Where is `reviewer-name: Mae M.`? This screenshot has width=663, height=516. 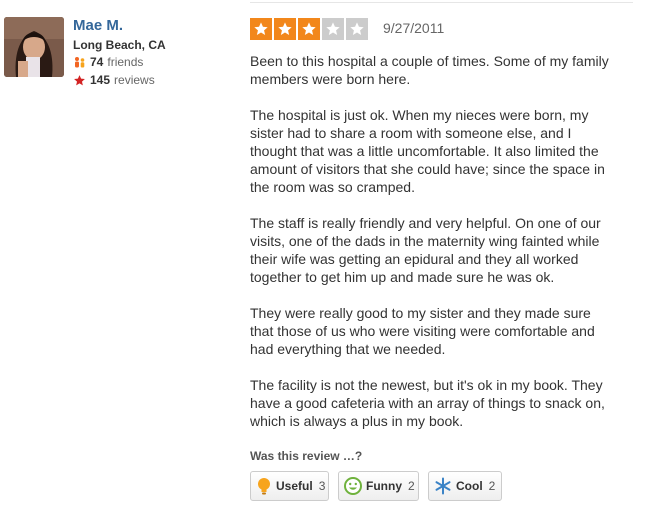
reviewer-name: Mae M. is located at coordinates (98, 25).